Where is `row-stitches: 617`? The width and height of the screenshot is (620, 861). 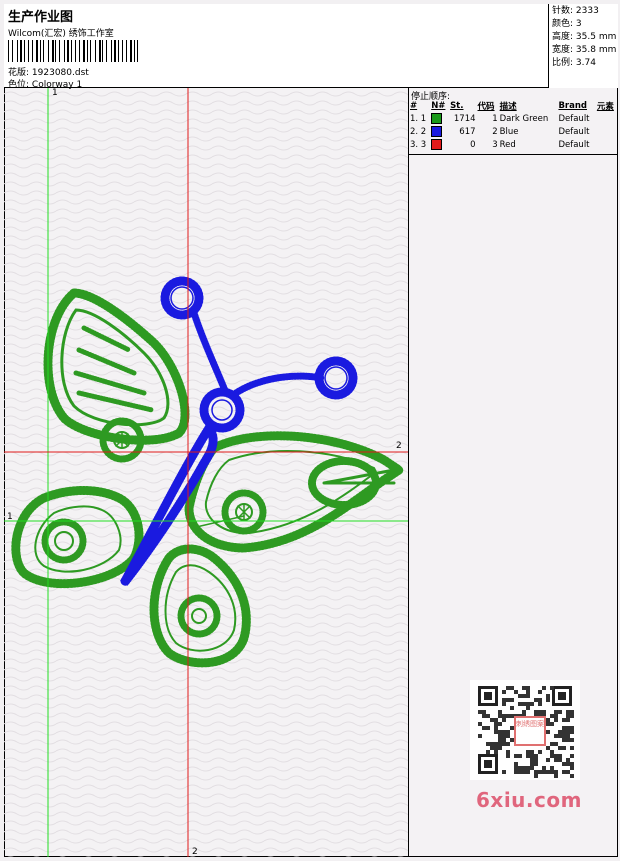 row-stitches: 617 is located at coordinates (467, 131).